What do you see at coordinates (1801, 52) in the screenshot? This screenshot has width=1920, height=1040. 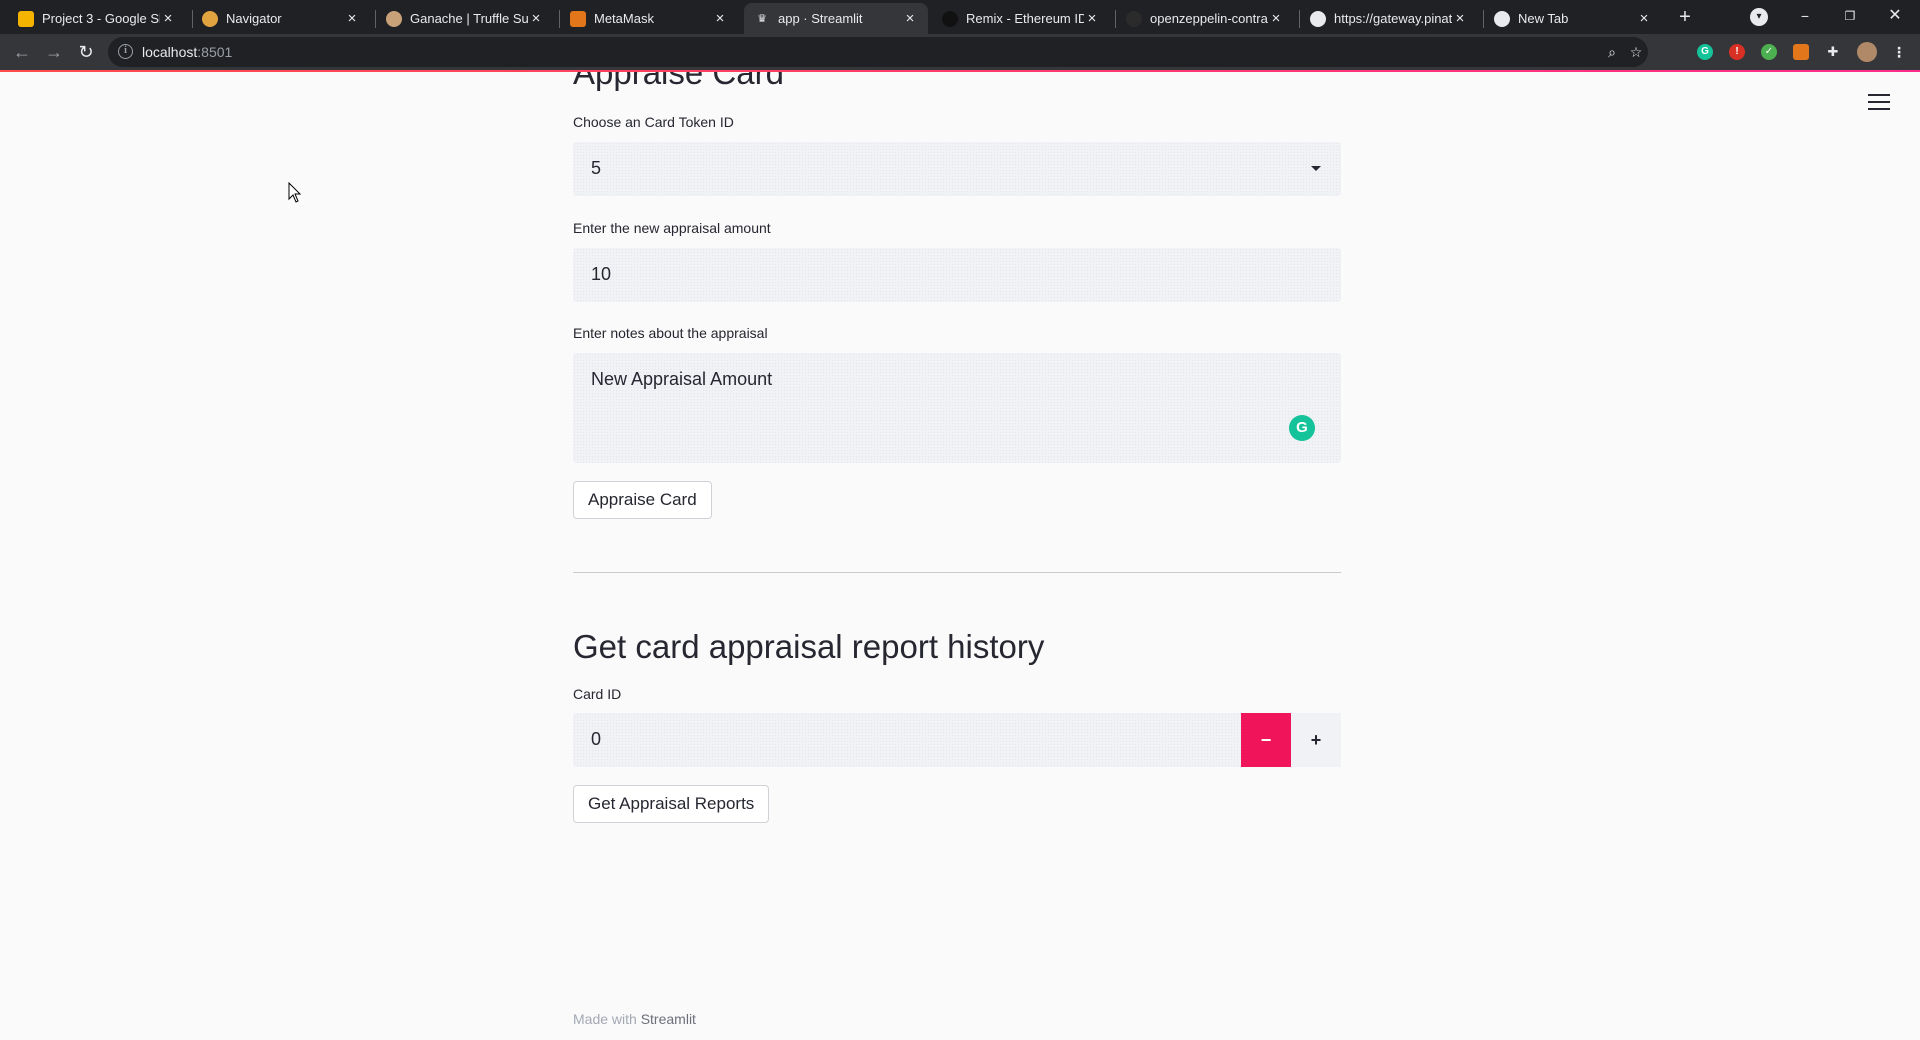 I see `metamask-extension-icon` at bounding box center [1801, 52].